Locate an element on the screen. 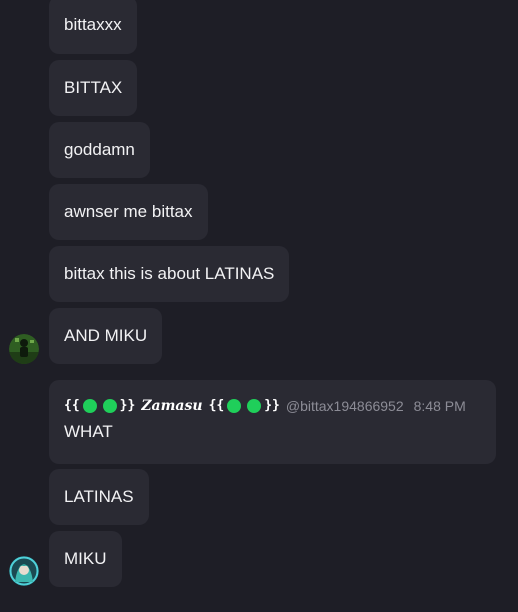  message-timestamp: 8:48 PM is located at coordinates (439, 406).